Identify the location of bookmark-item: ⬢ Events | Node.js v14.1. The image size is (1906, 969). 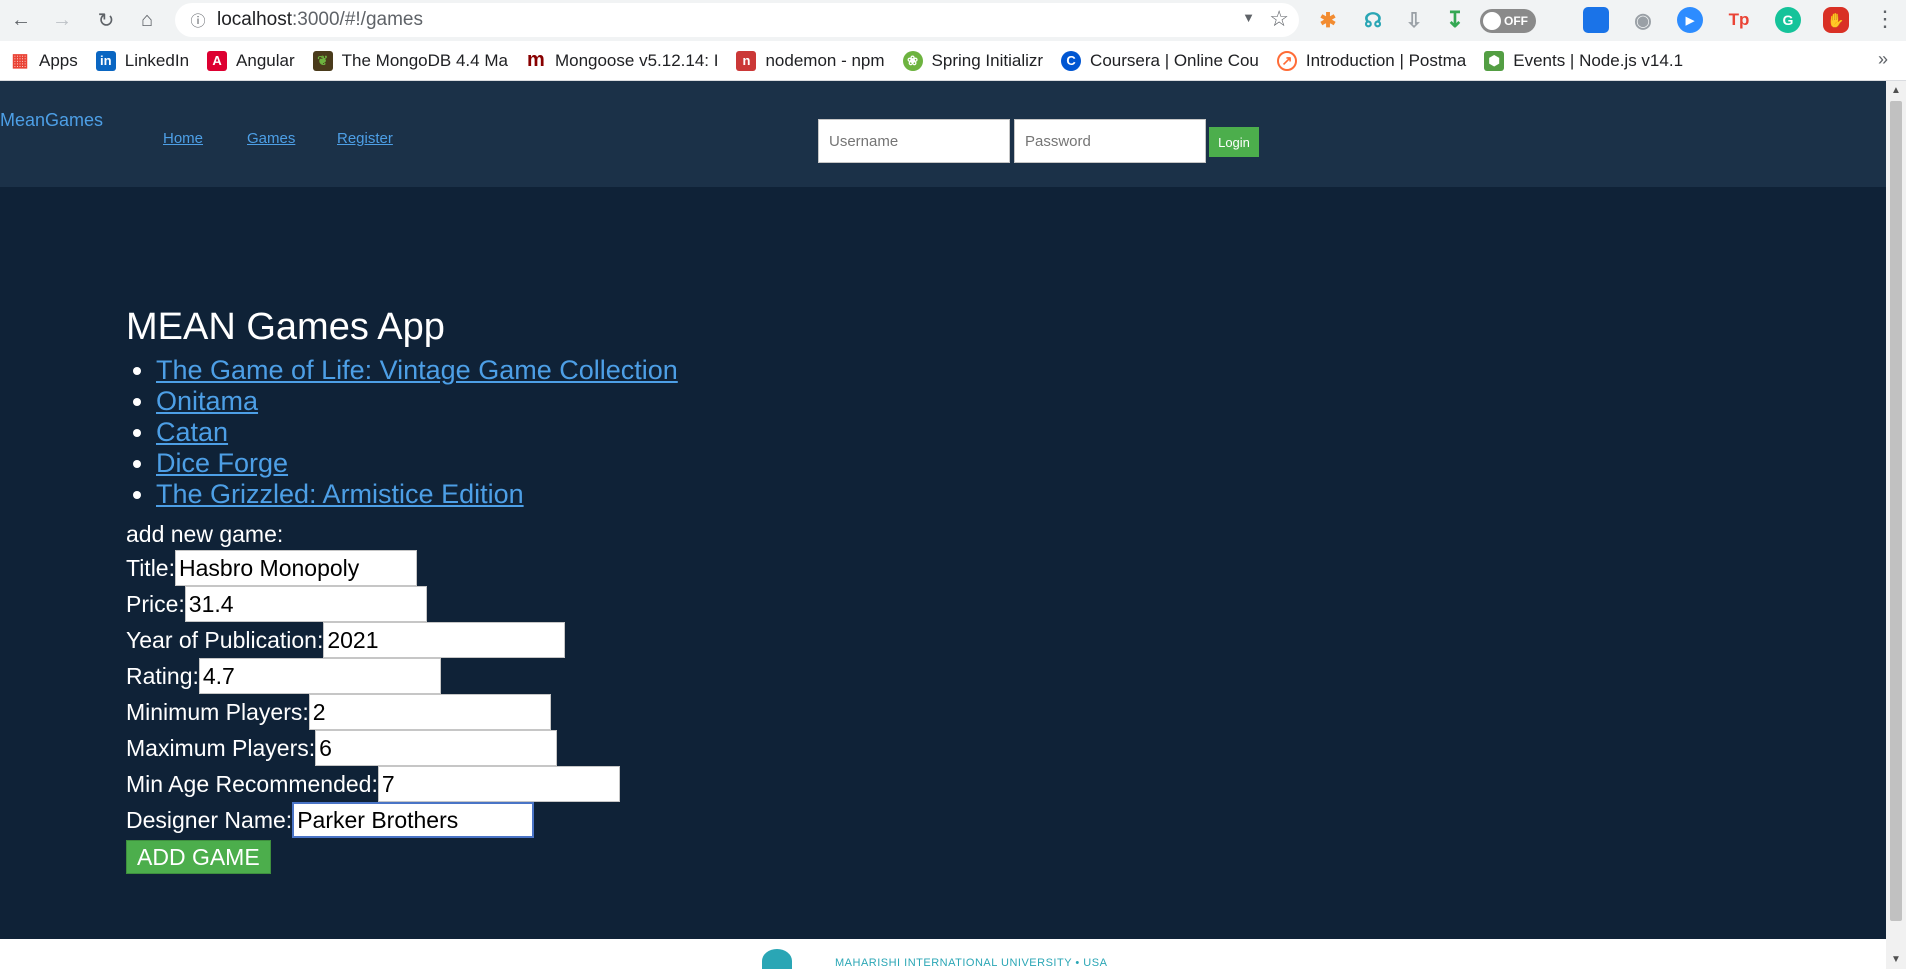
(1583, 60).